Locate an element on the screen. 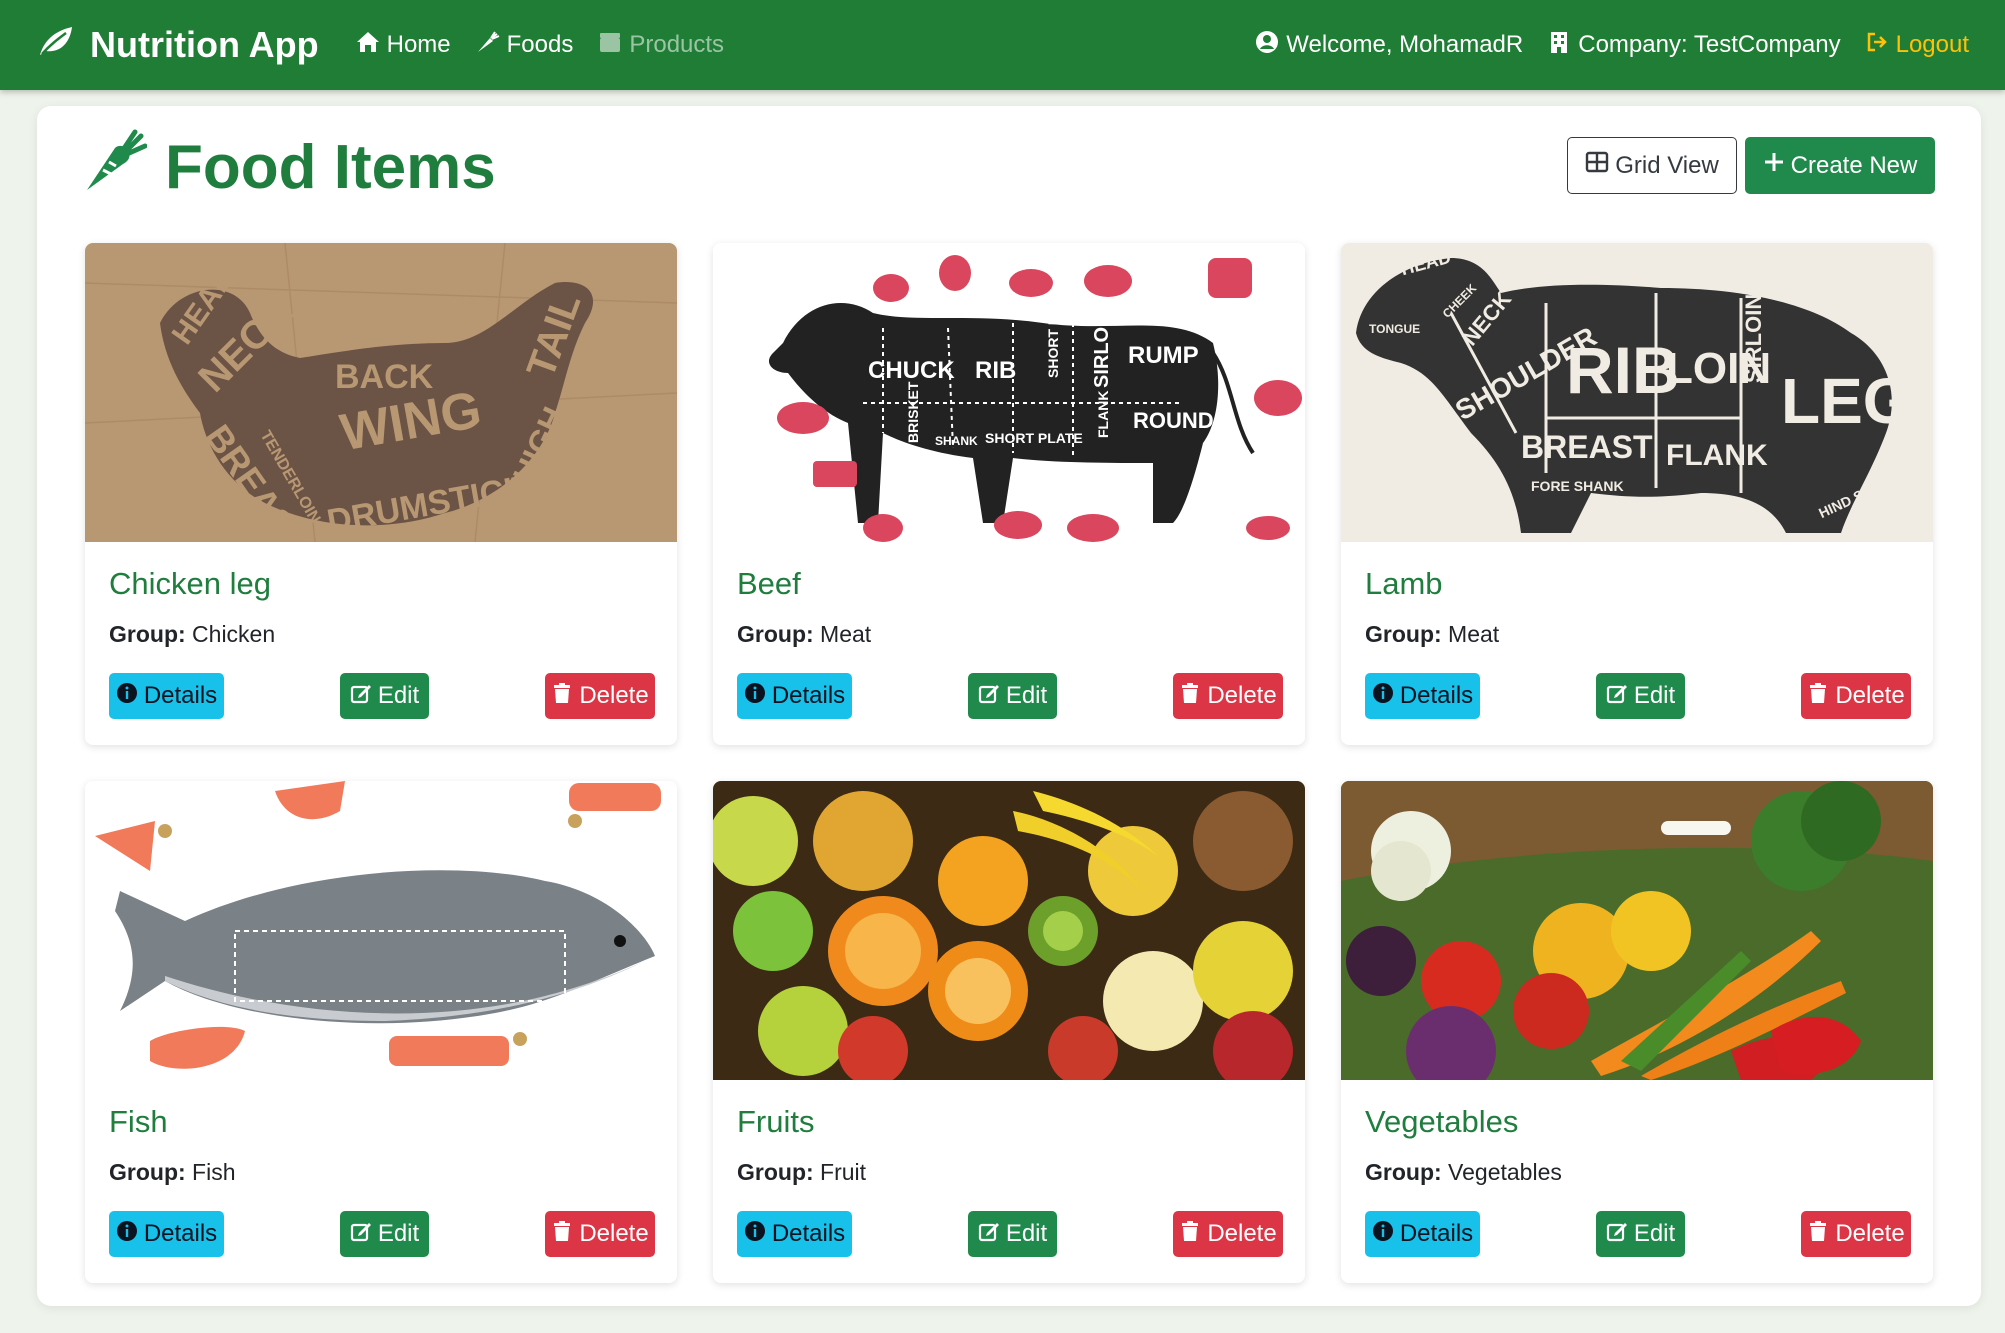 The height and width of the screenshot is (1333, 2005). nav-home-label: Home is located at coordinates (418, 44).